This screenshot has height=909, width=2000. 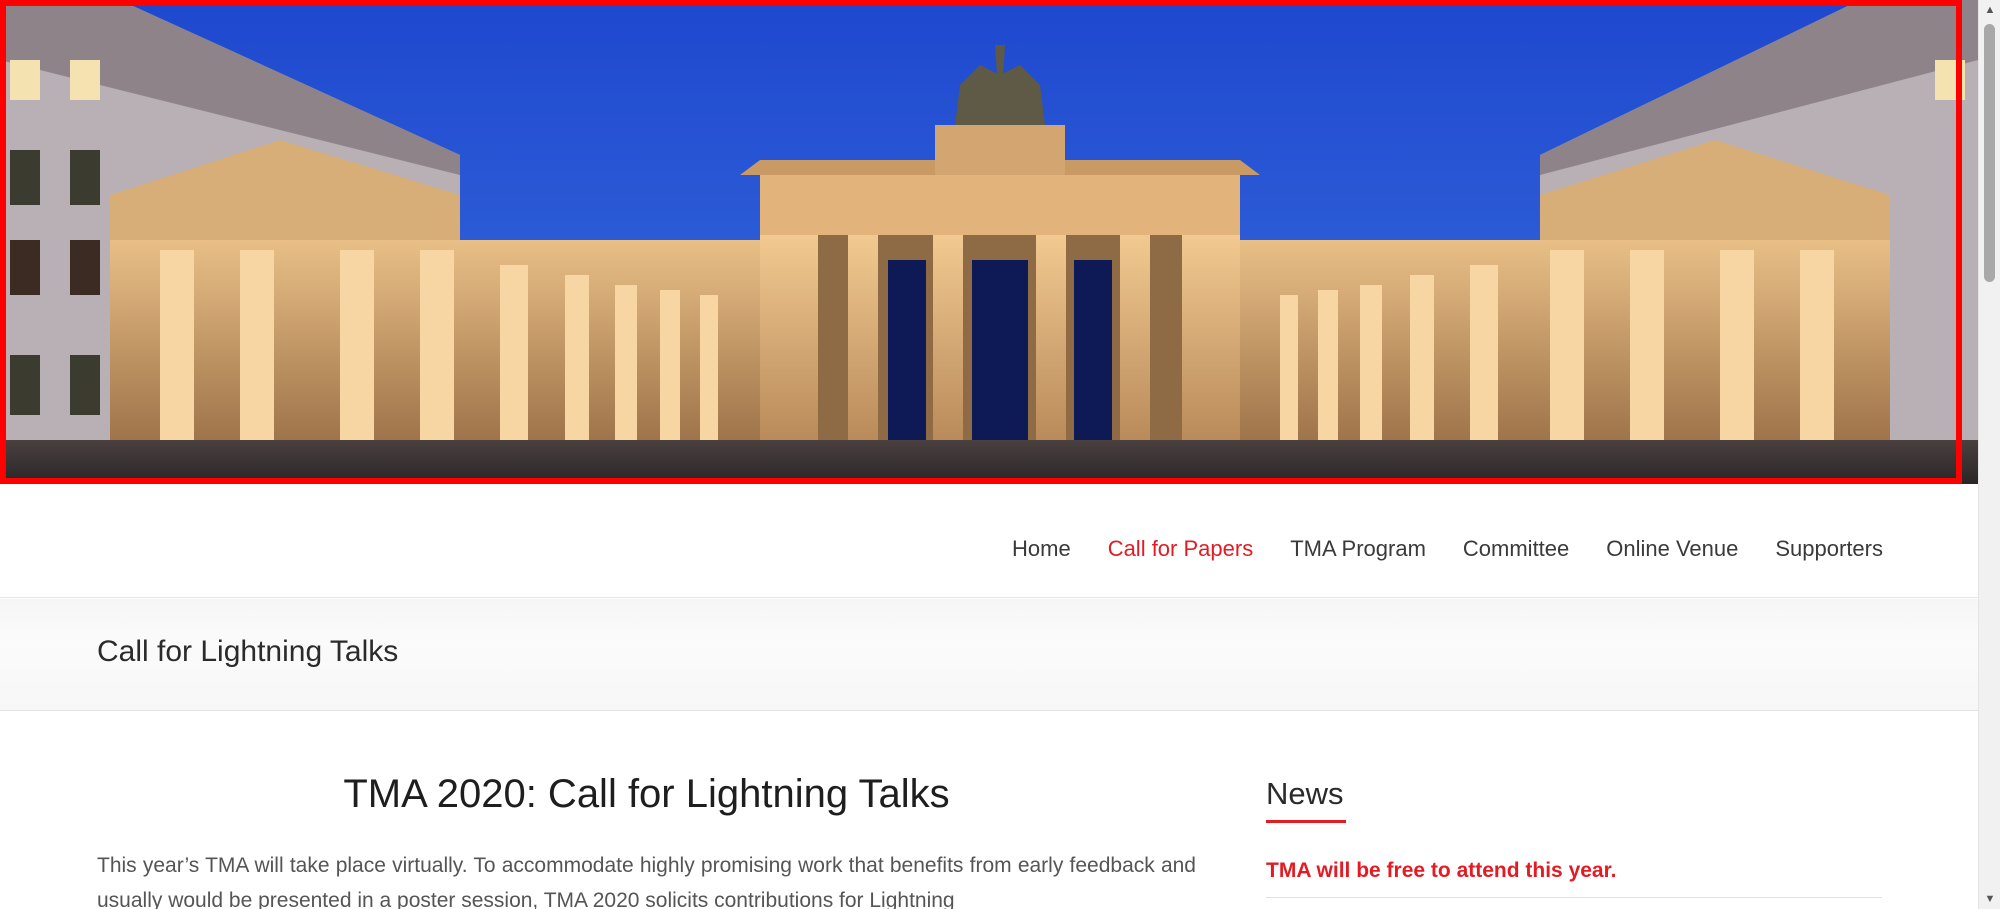 What do you see at coordinates (989, 655) in the screenshot?
I see `page-title-bar: Call for Lightning Talks` at bounding box center [989, 655].